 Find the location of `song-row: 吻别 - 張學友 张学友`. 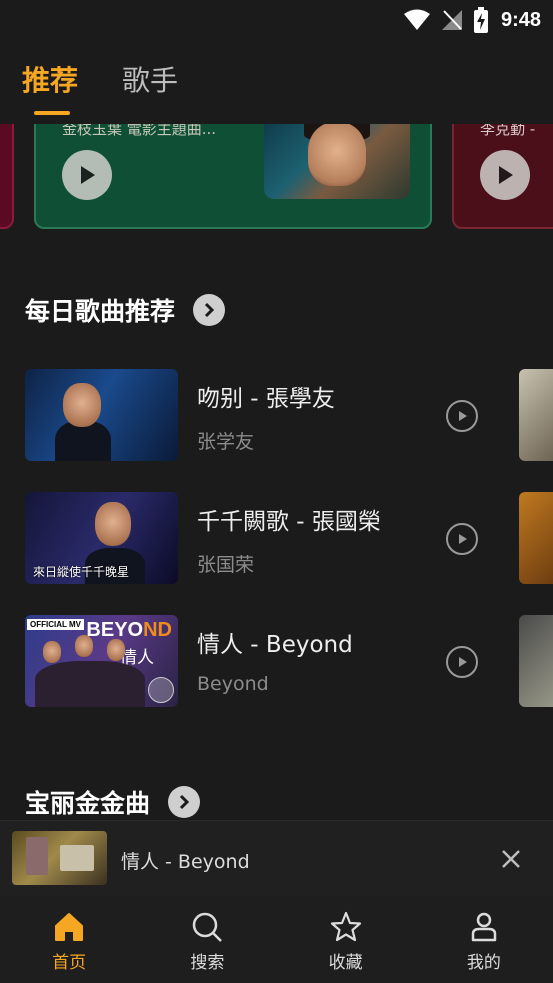

song-row: 吻别 - 張學友 张学友 is located at coordinates (255, 415).